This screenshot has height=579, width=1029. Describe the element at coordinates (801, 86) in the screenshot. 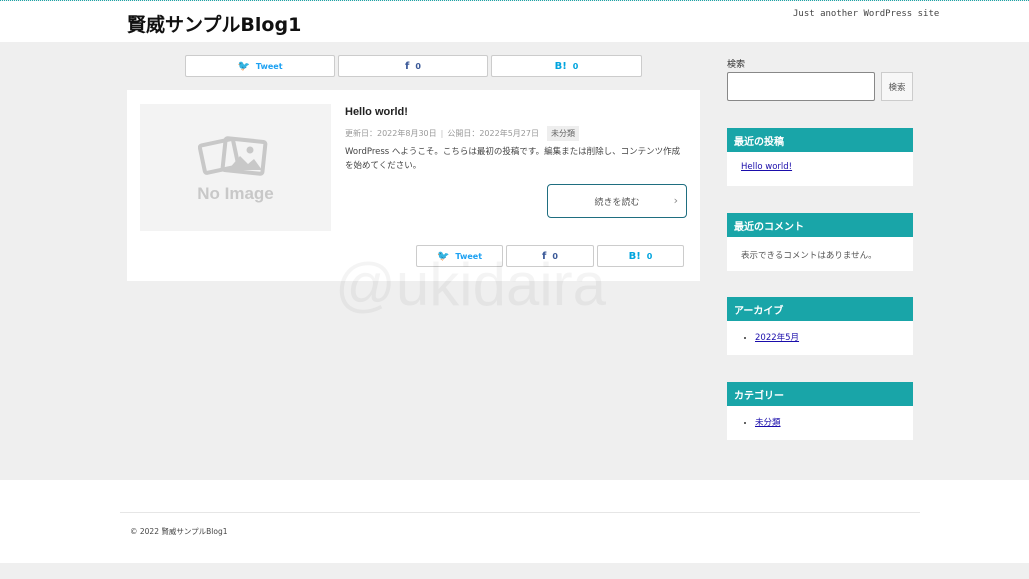

I see `search-input` at that location.